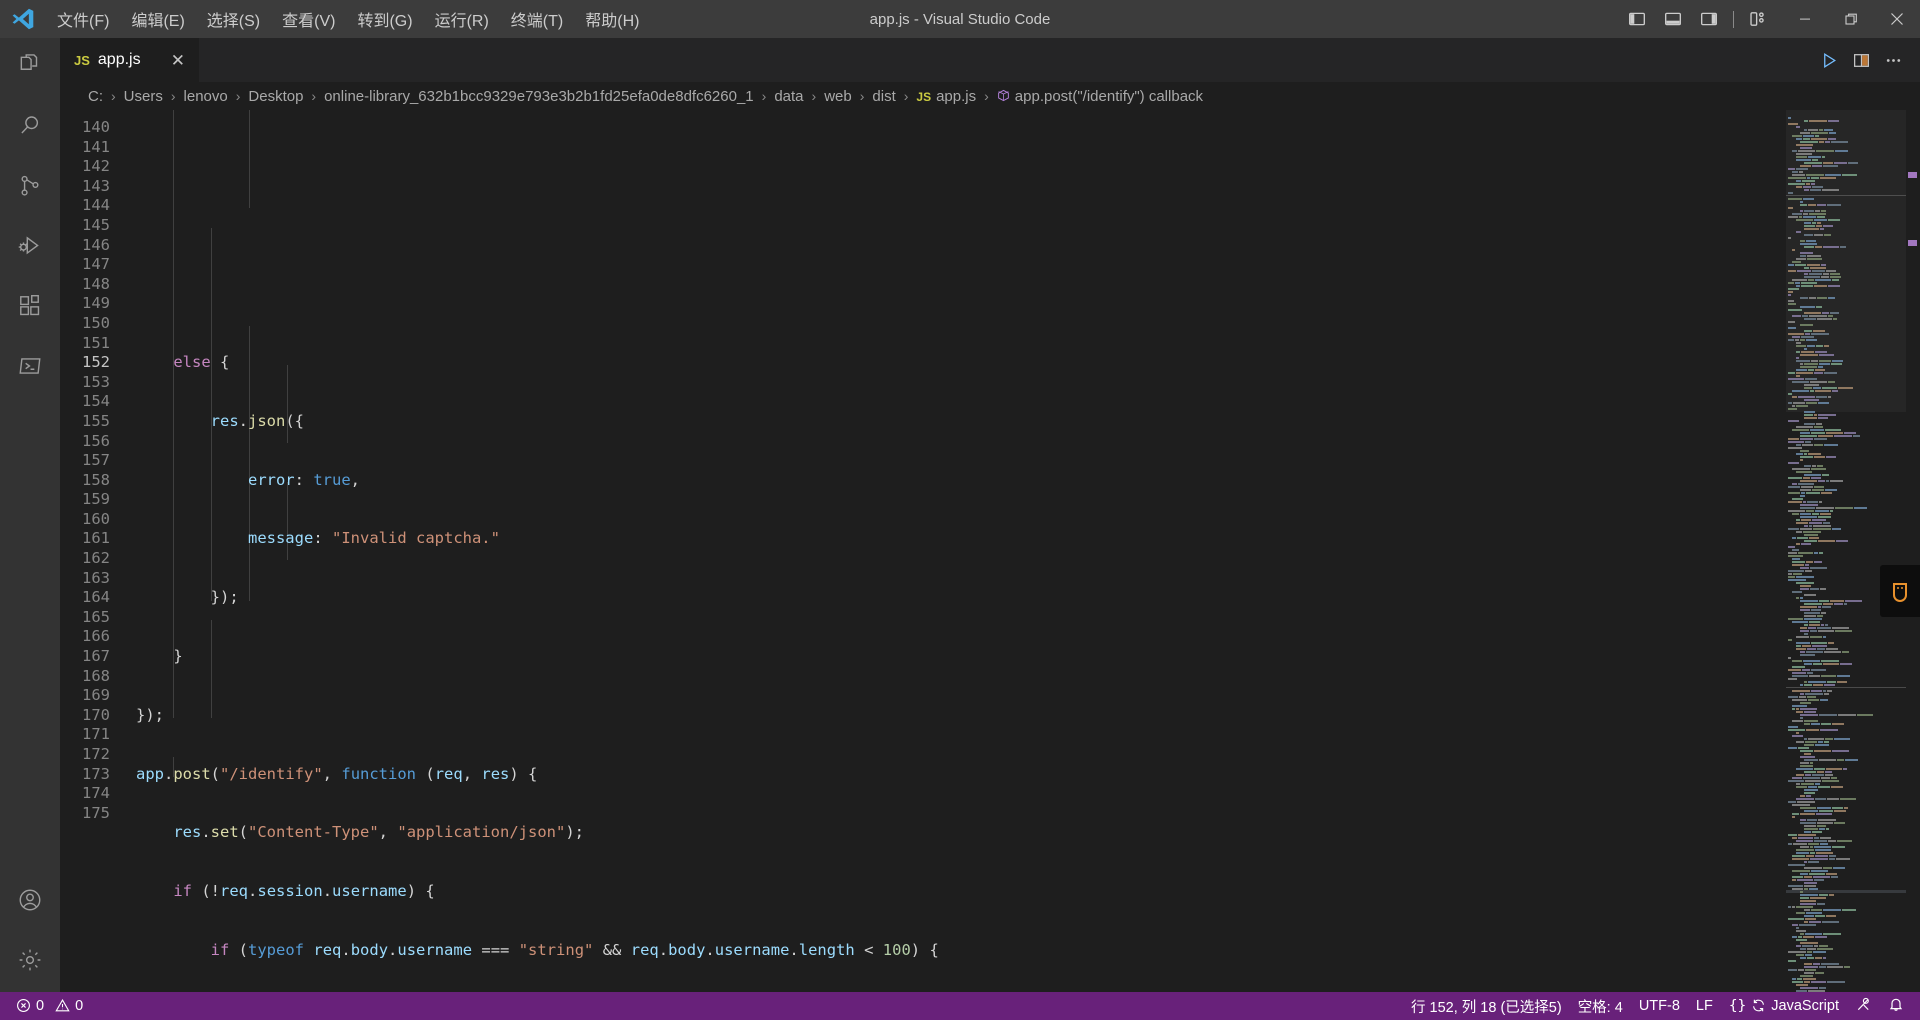 The width and height of the screenshot is (1920, 1020). Describe the element at coordinates (233, 19) in the screenshot. I see `menu-selection: 选择(S)` at that location.